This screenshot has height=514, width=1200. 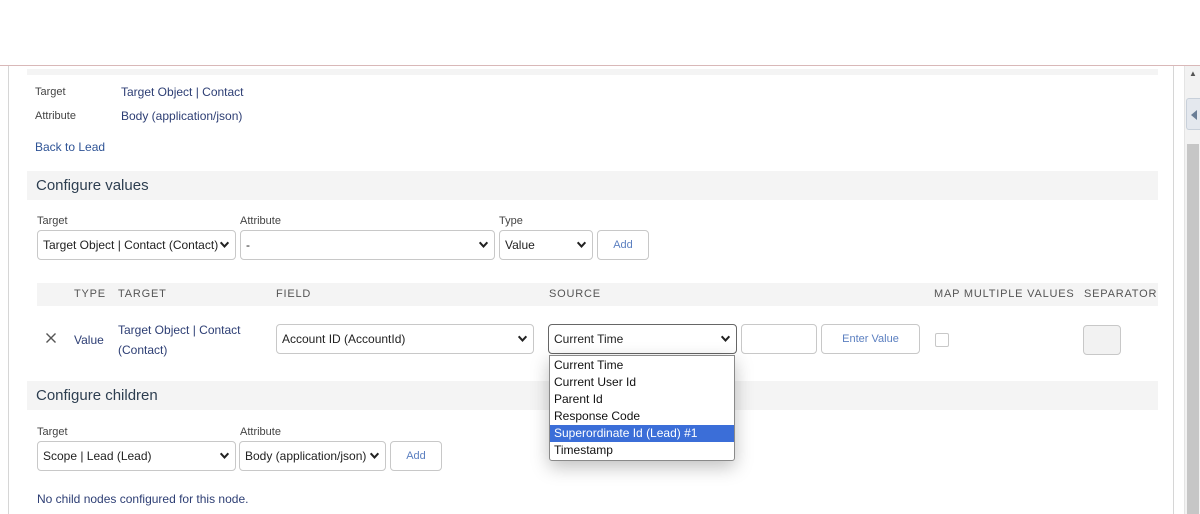 What do you see at coordinates (592, 72) in the screenshot?
I see `previous-section-strip` at bounding box center [592, 72].